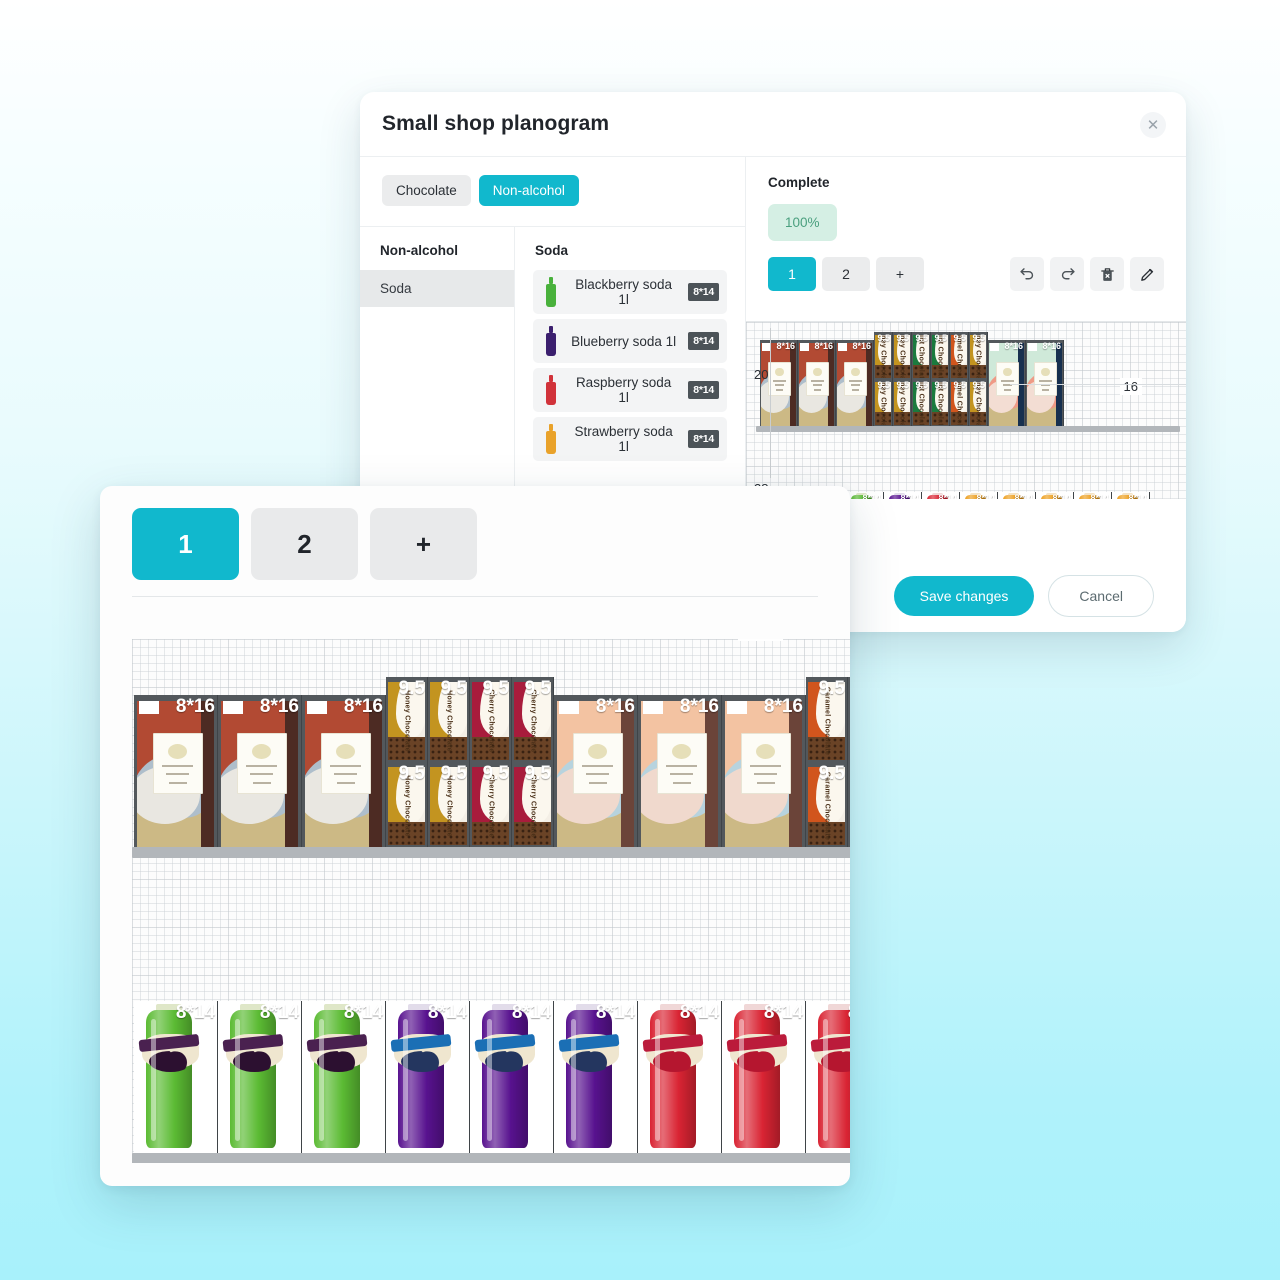  I want to click on cancel-button: Cancel, so click(1101, 596).